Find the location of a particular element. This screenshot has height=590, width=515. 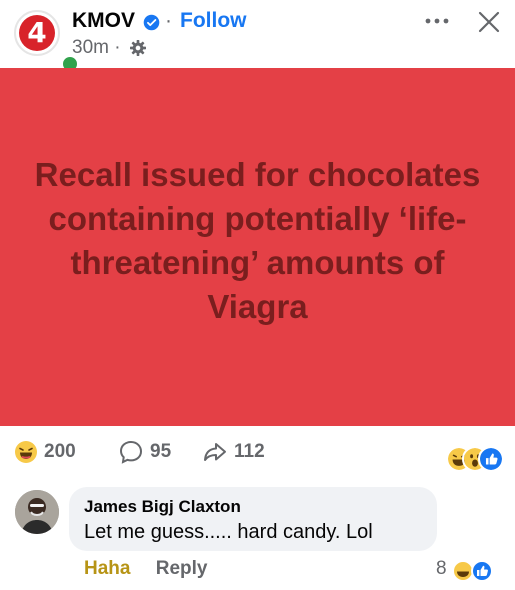

comment-actions: Haha Reply is located at coordinates (146, 569).